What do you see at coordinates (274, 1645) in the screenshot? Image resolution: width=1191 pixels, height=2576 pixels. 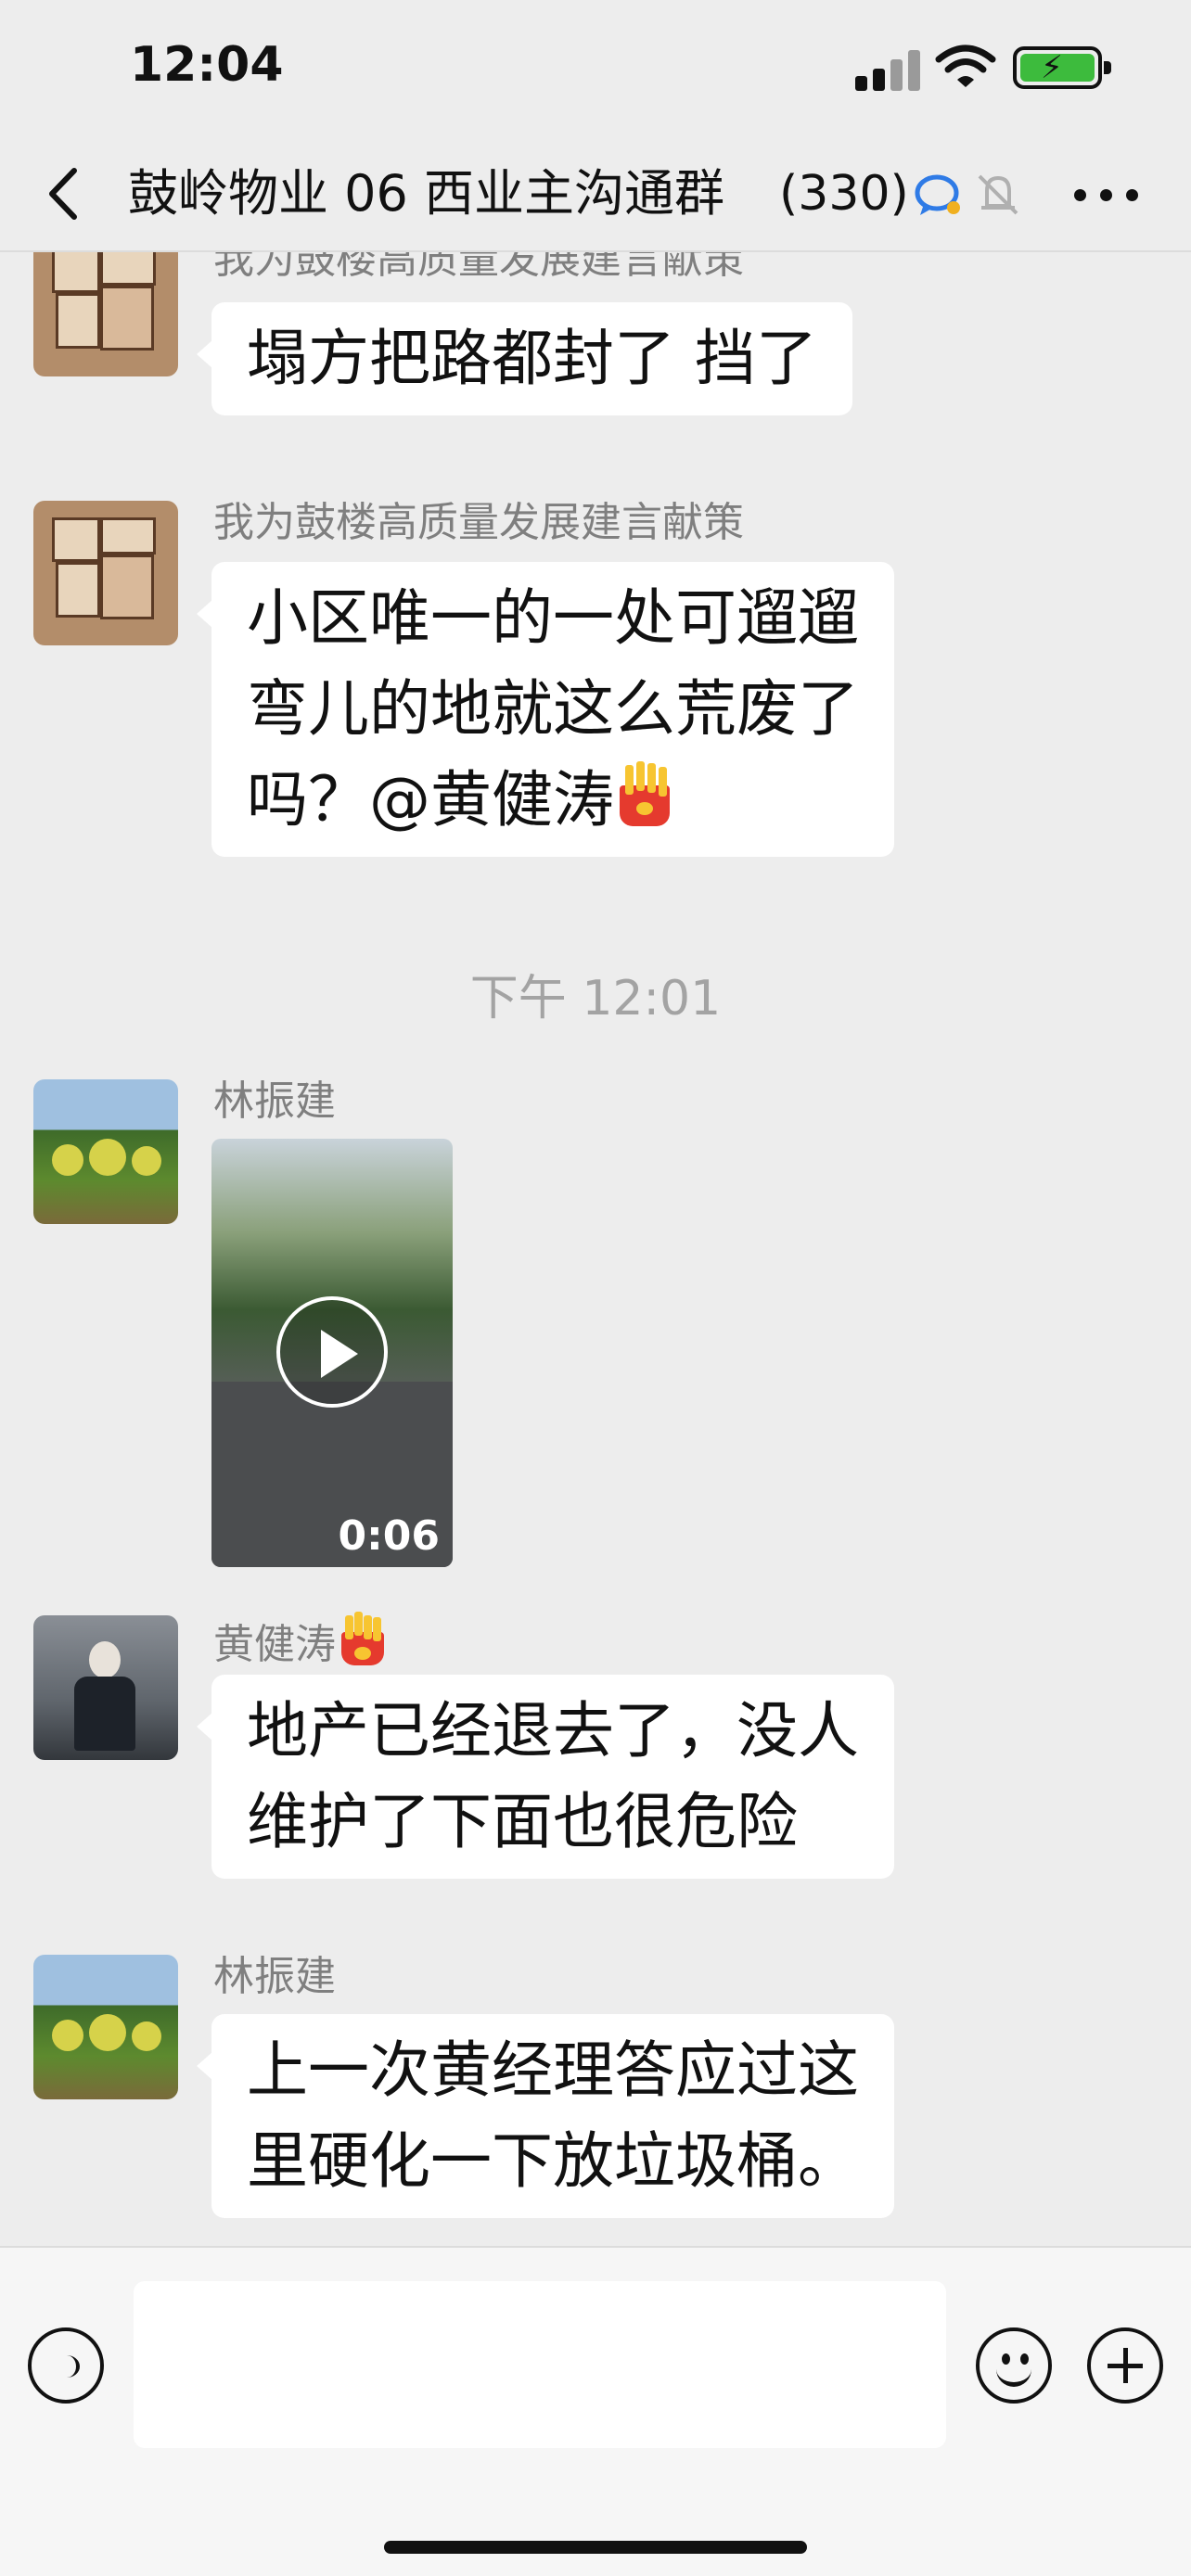 I see `sender-name-text: 黄健涛` at bounding box center [274, 1645].